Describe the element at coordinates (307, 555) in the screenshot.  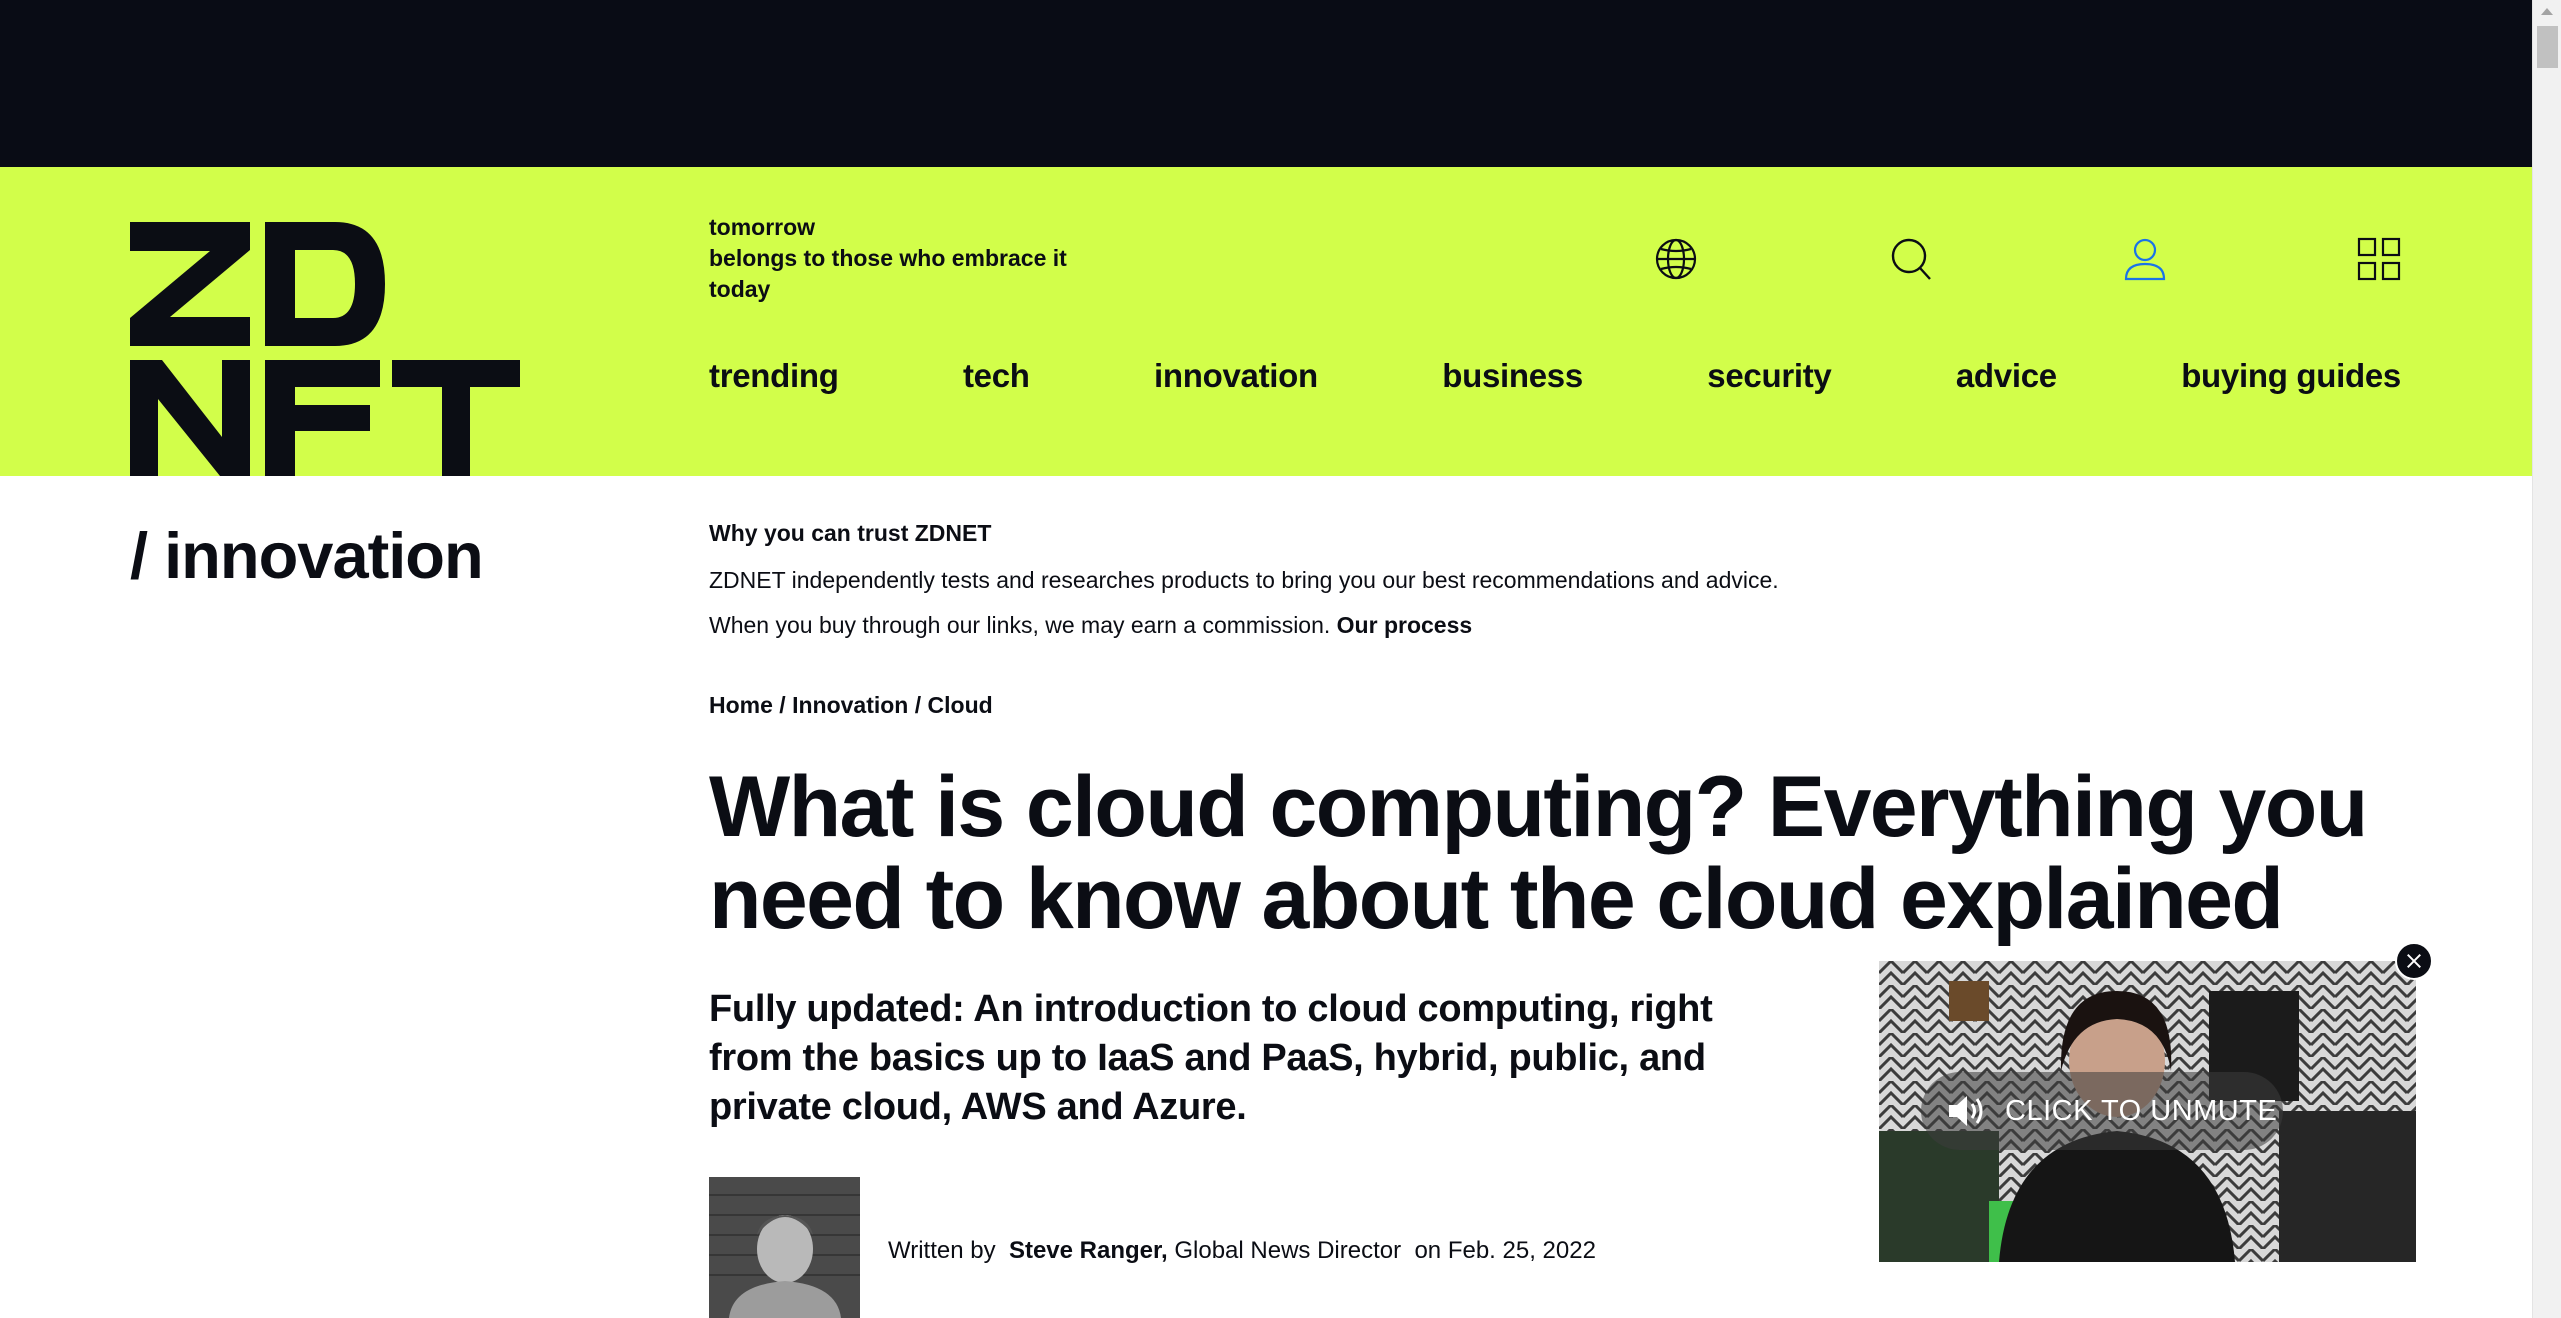
I see `section-label: / innovation` at that location.